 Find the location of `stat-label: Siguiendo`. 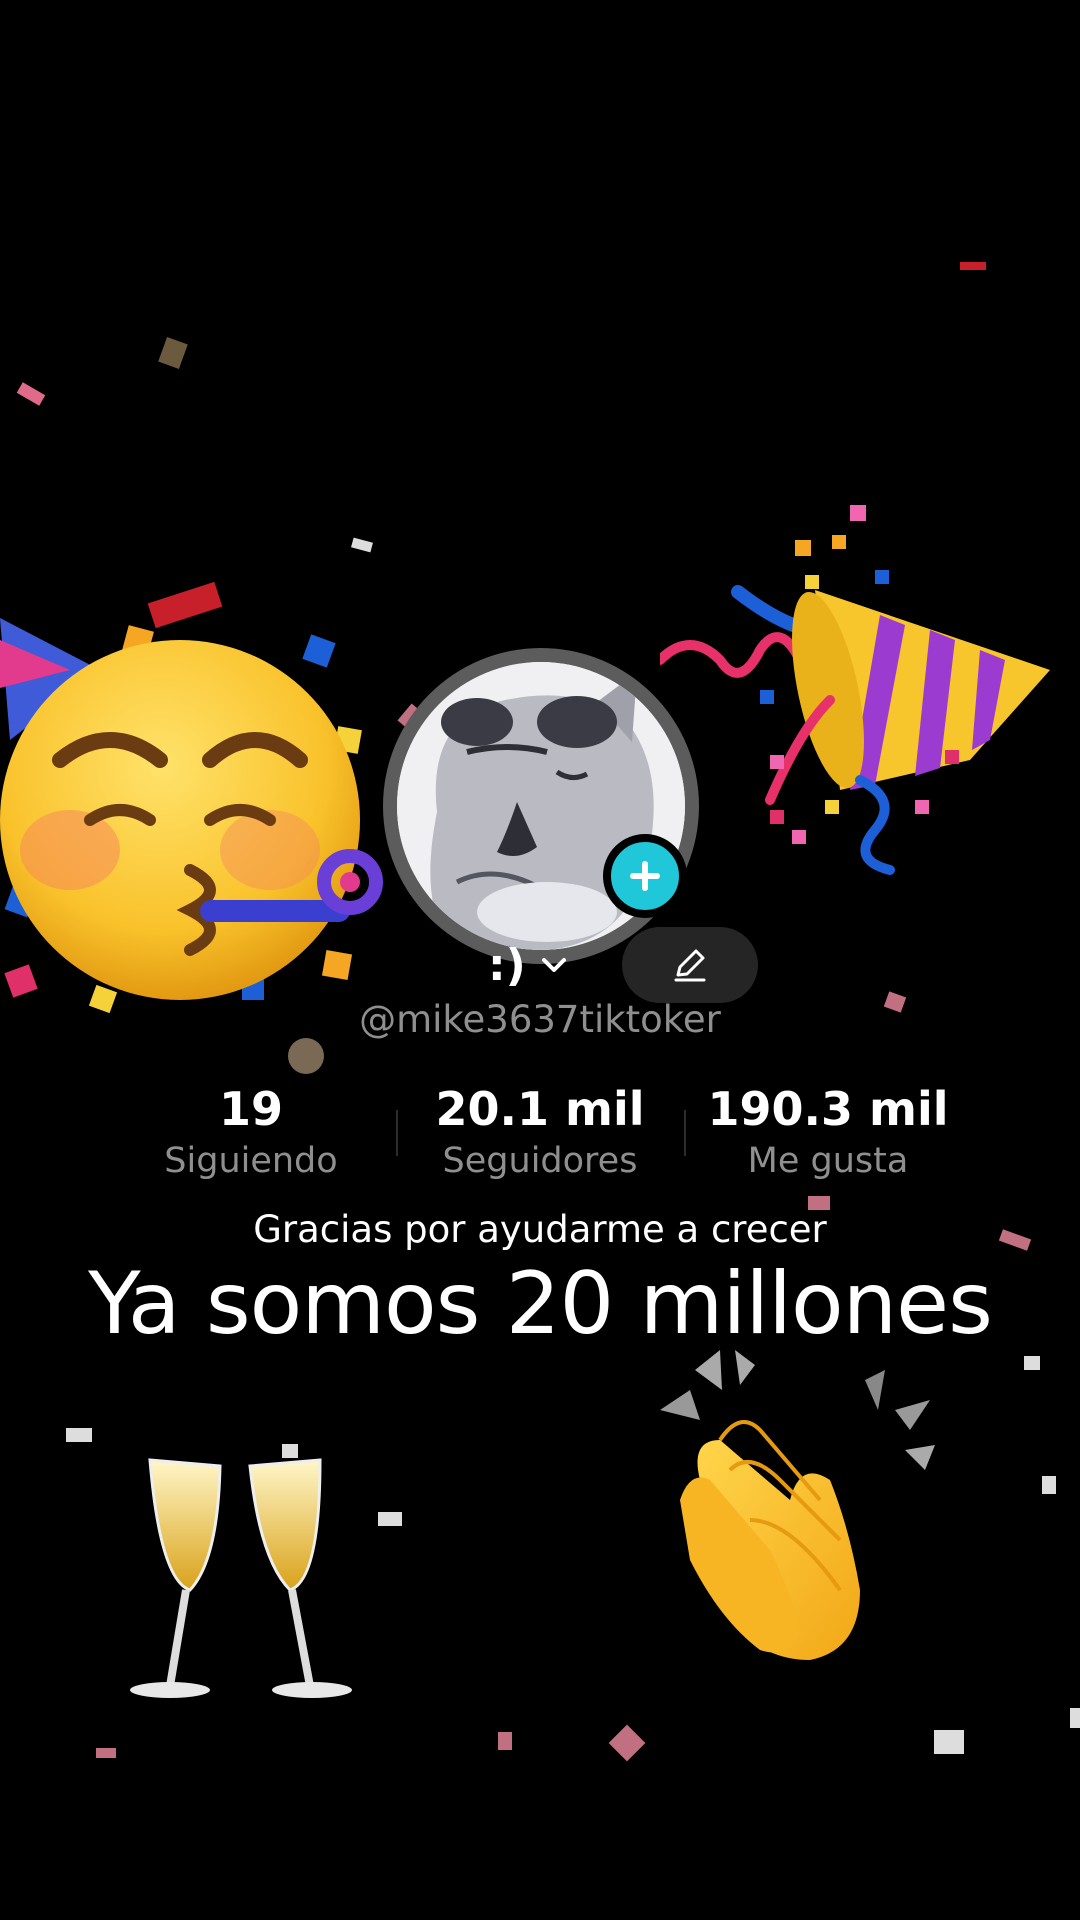

stat-label: Siguiendo is located at coordinates (251, 1161).